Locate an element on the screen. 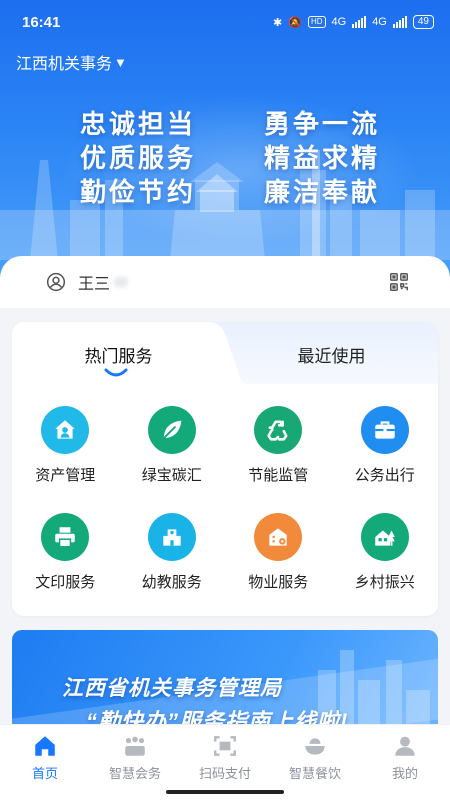 The image size is (450, 800). mute-bell-icon: 🔕 is located at coordinates (295, 22).